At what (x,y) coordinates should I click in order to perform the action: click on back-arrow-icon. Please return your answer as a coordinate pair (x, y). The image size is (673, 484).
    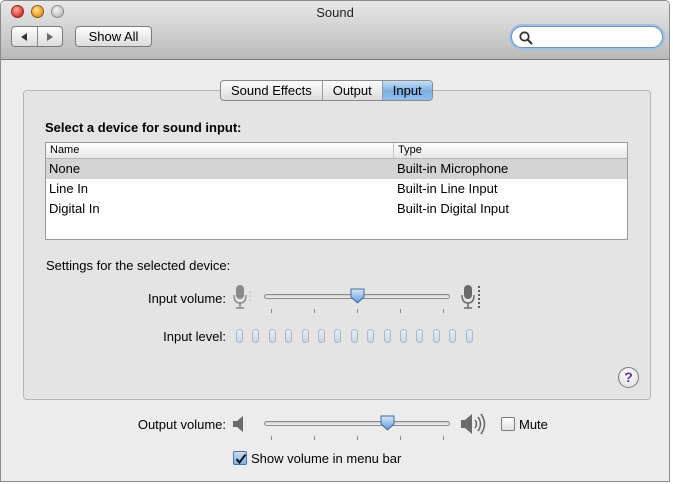
    Looking at the image, I should click on (24, 36).